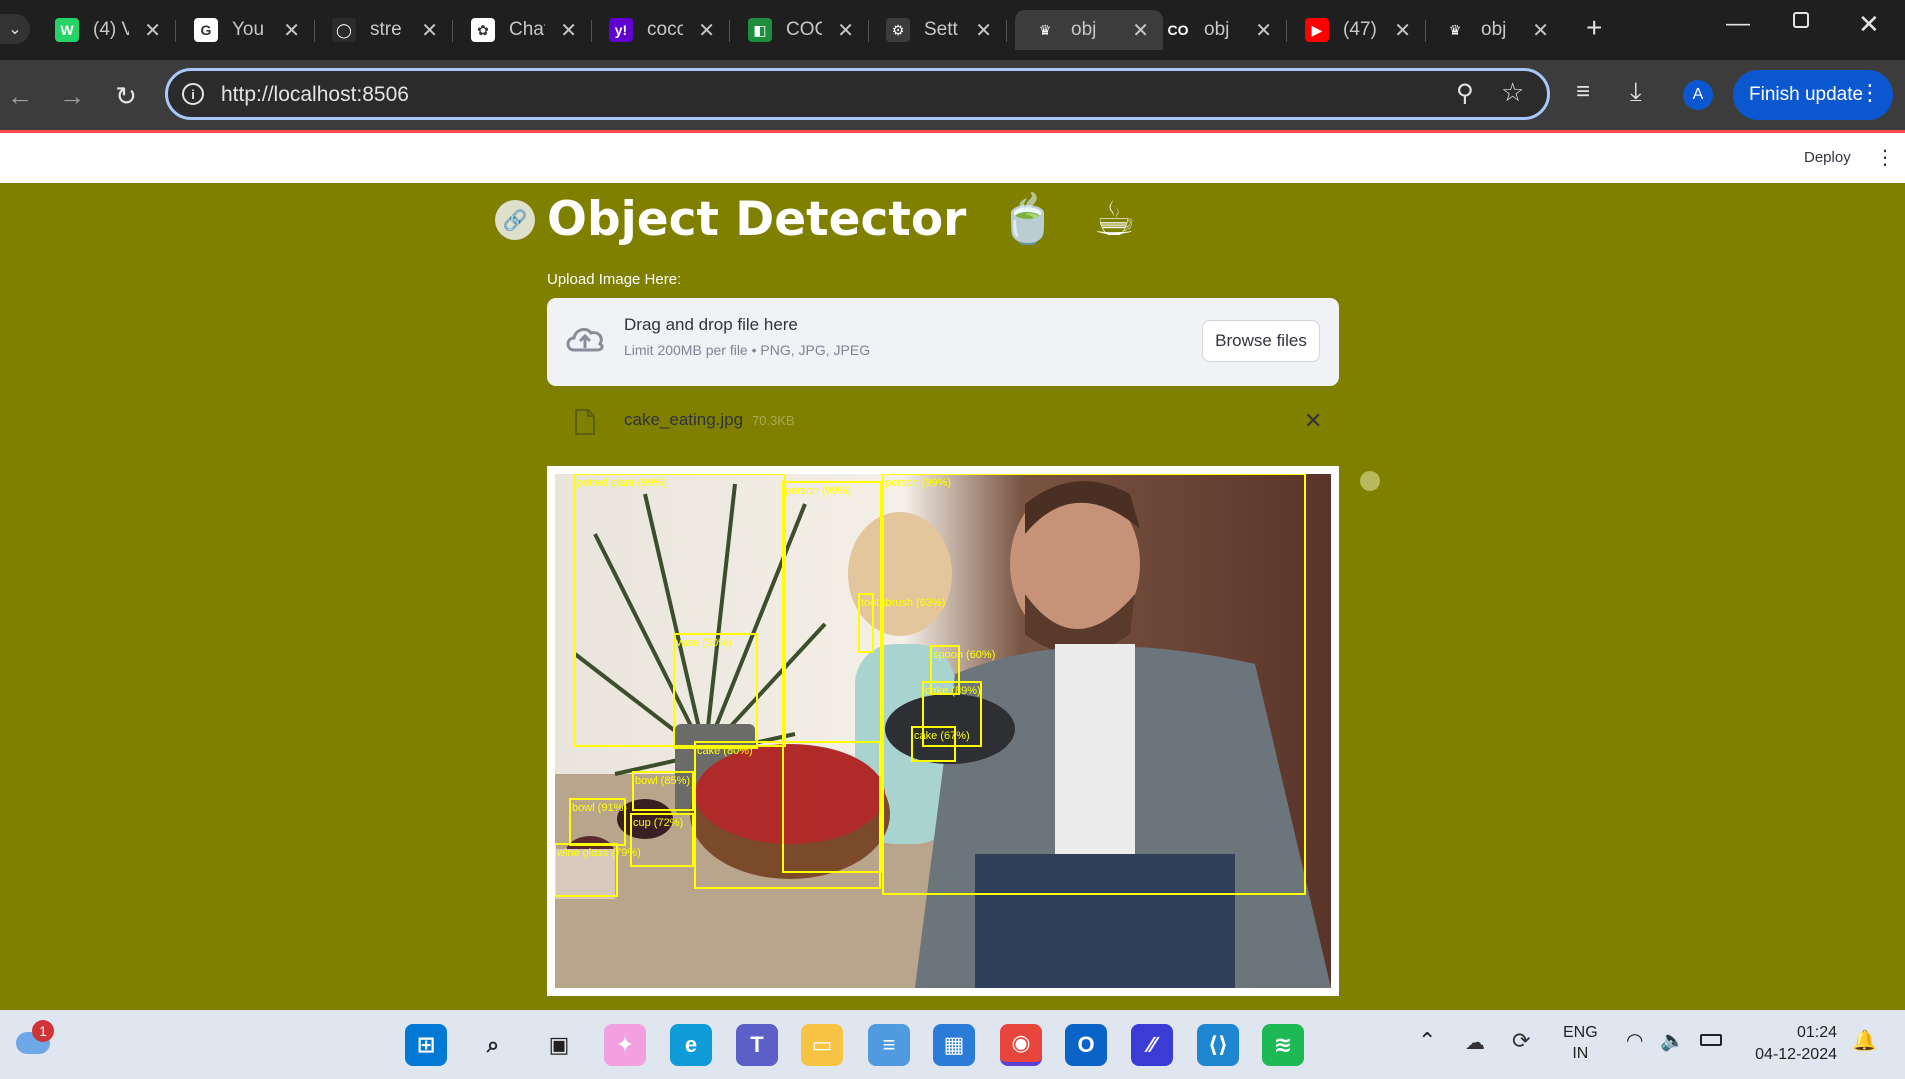  Describe the element at coordinates (1801, 20) in the screenshot. I see `restore-window-icon` at that location.